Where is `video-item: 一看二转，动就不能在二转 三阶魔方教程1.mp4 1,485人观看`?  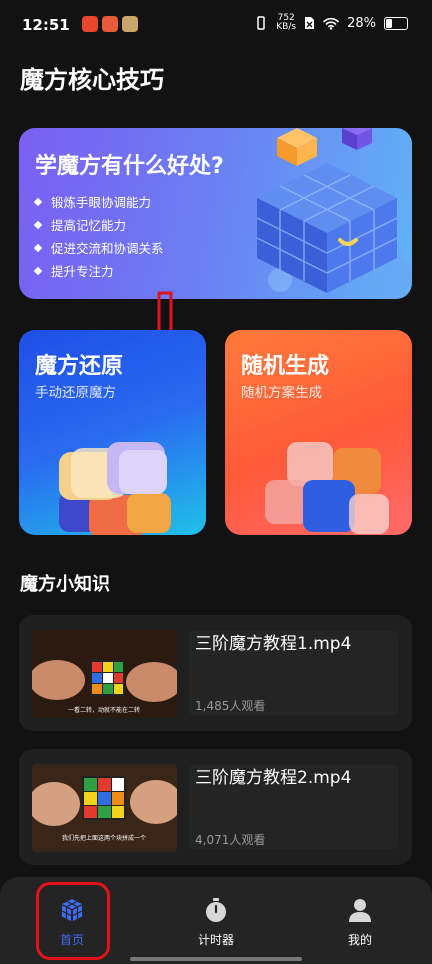
video-item: 一看二转，动就不能在二转 三阶魔方教程1.mp4 1,485人观看 is located at coordinates (215, 673).